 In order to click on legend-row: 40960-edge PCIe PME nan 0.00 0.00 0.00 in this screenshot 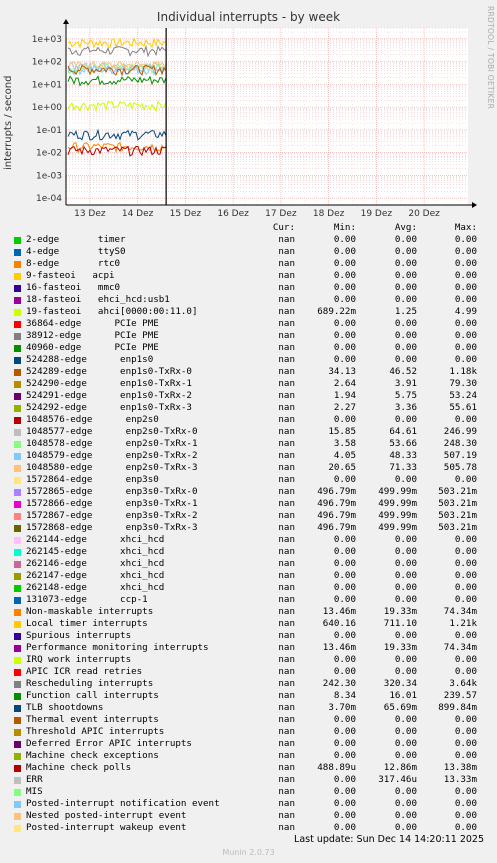, I will do `click(248, 348)`.